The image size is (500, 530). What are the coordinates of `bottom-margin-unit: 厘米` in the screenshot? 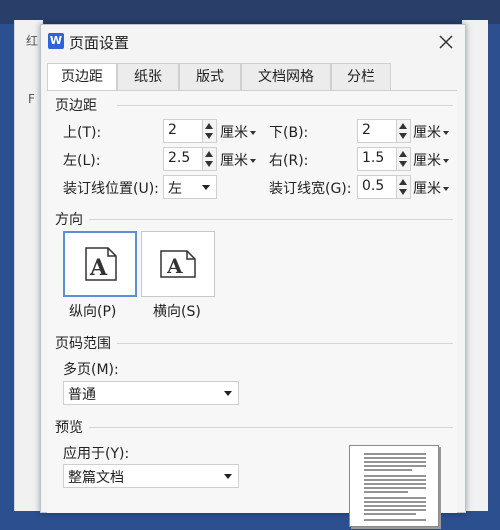 It's located at (431, 132).